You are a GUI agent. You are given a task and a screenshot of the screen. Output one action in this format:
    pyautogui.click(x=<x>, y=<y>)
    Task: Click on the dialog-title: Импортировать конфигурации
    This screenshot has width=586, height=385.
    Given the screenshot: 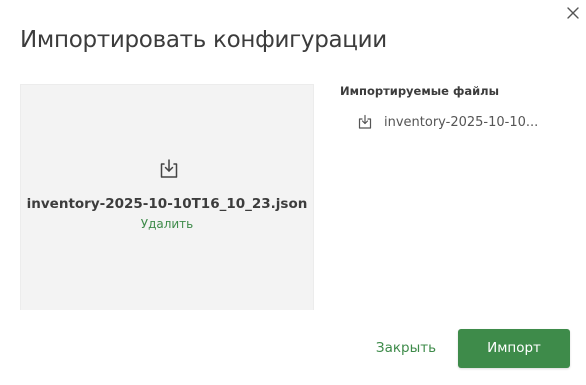 What is the action you would take?
    pyautogui.click(x=203, y=40)
    